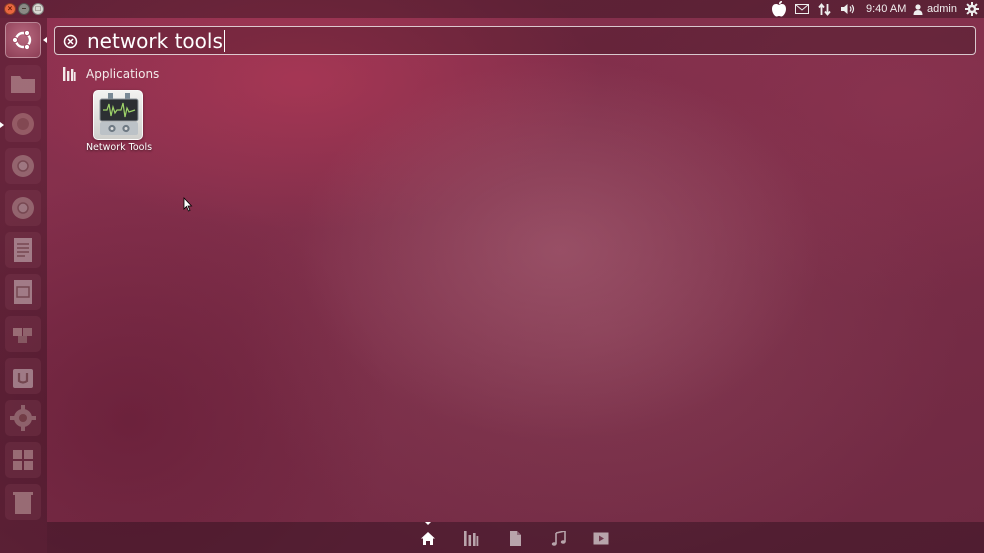 The height and width of the screenshot is (553, 984). What do you see at coordinates (428, 523) in the screenshot?
I see `active-lens-indicator` at bounding box center [428, 523].